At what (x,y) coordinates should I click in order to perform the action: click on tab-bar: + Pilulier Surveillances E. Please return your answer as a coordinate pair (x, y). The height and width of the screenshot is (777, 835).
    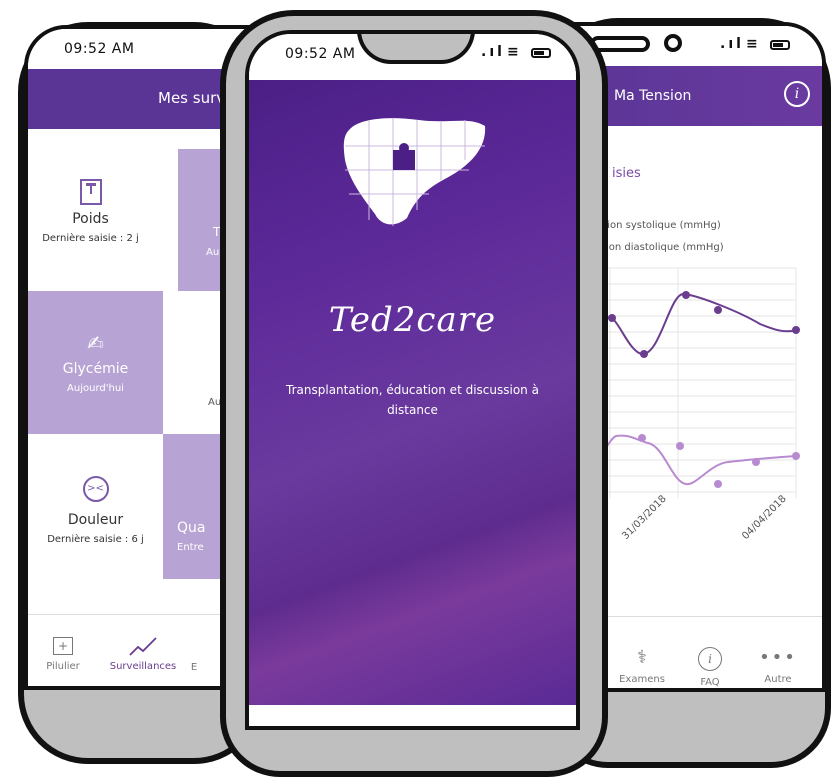
    Looking at the image, I should click on (139, 650).